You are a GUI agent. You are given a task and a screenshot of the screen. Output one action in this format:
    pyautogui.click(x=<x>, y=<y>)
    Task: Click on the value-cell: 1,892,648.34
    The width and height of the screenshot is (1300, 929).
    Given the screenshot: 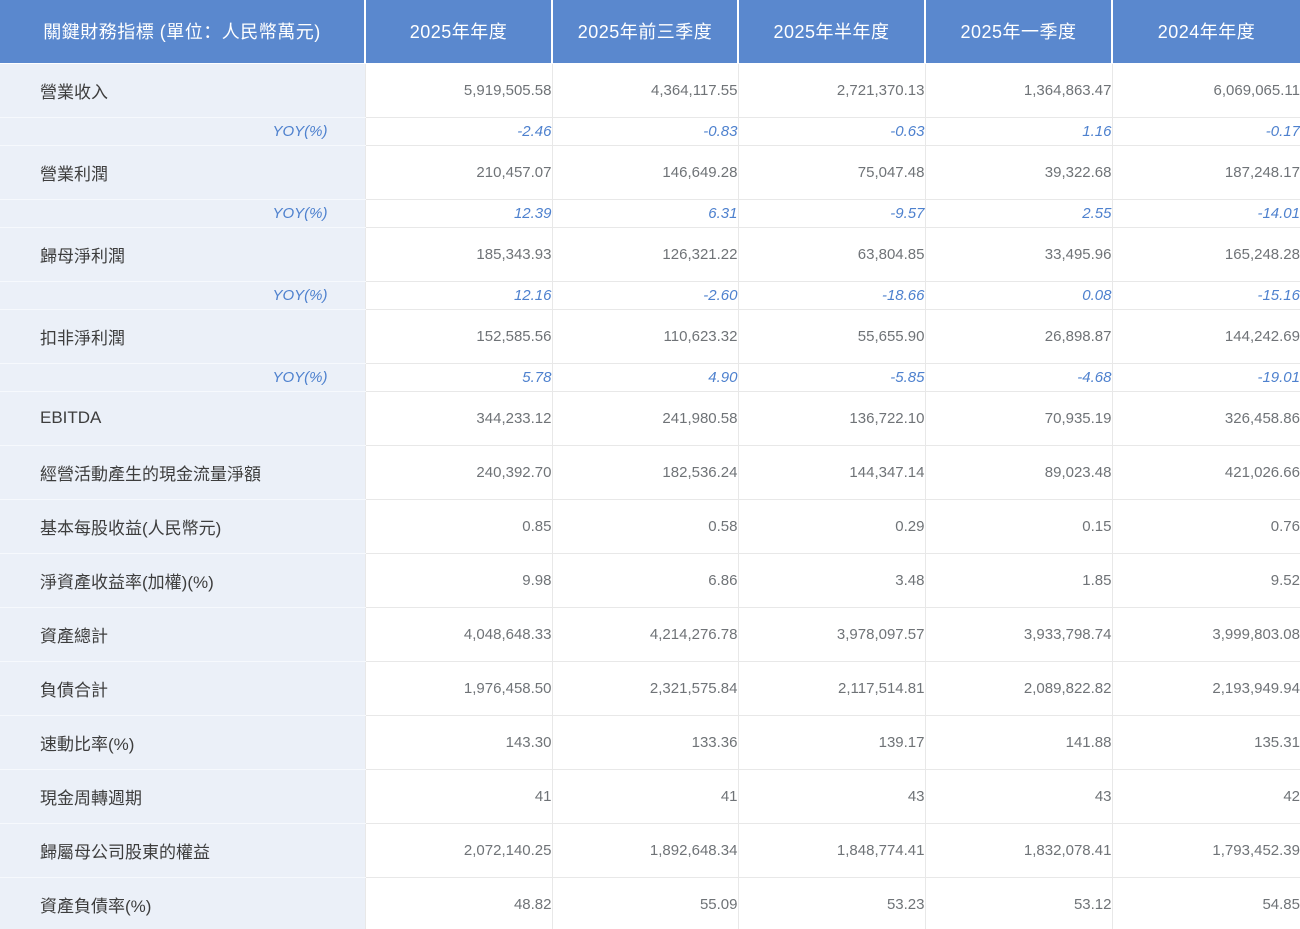 What is the action you would take?
    pyautogui.click(x=644, y=850)
    